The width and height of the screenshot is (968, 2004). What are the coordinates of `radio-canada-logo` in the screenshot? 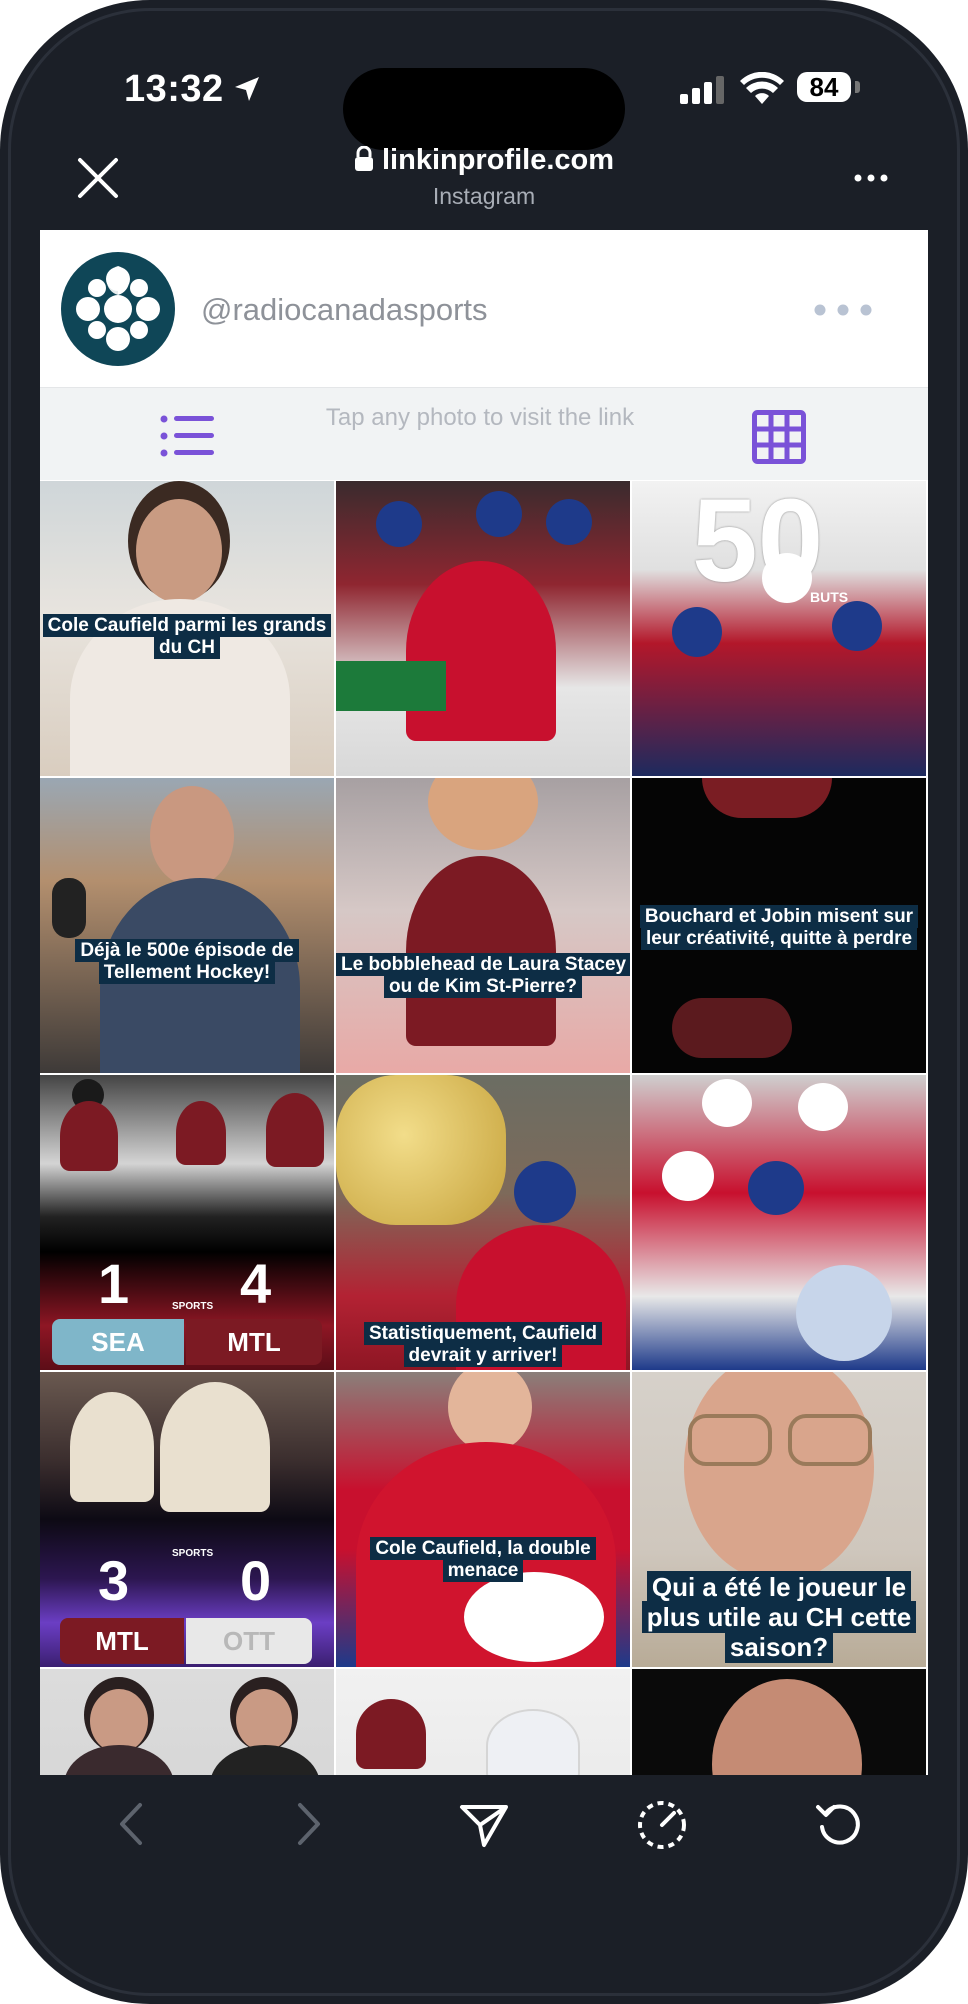 It's located at (118, 309).